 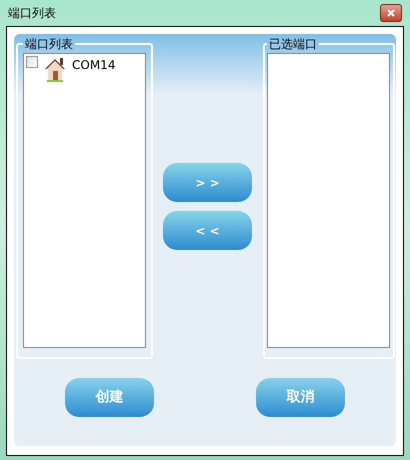 I want to click on action-button: 创建, so click(x=109, y=397).